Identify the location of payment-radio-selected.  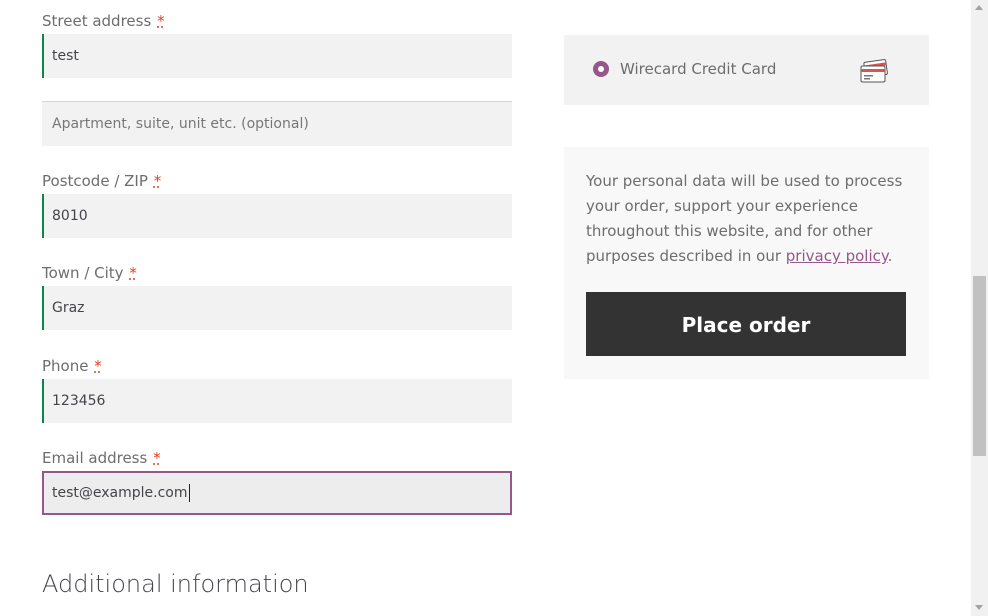
(601, 69).